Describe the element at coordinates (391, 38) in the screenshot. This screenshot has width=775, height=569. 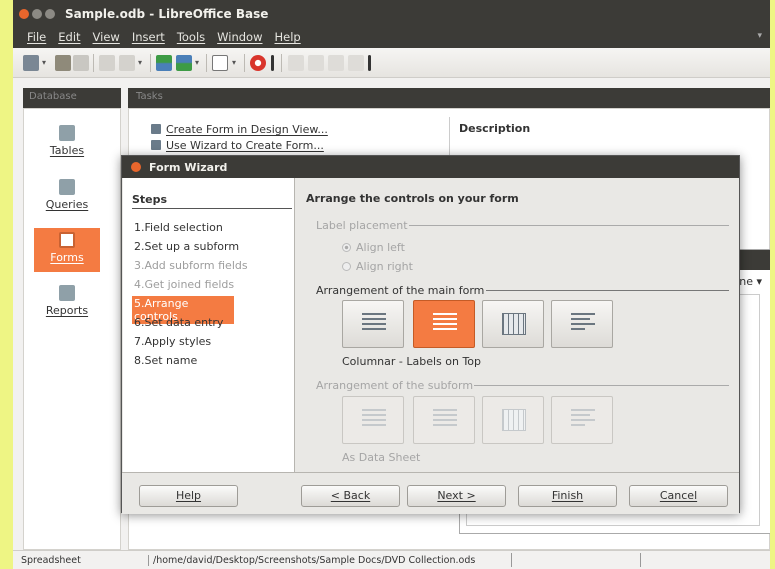
I see `menu-bar: File Edit View Insert Tools Window Help` at that location.